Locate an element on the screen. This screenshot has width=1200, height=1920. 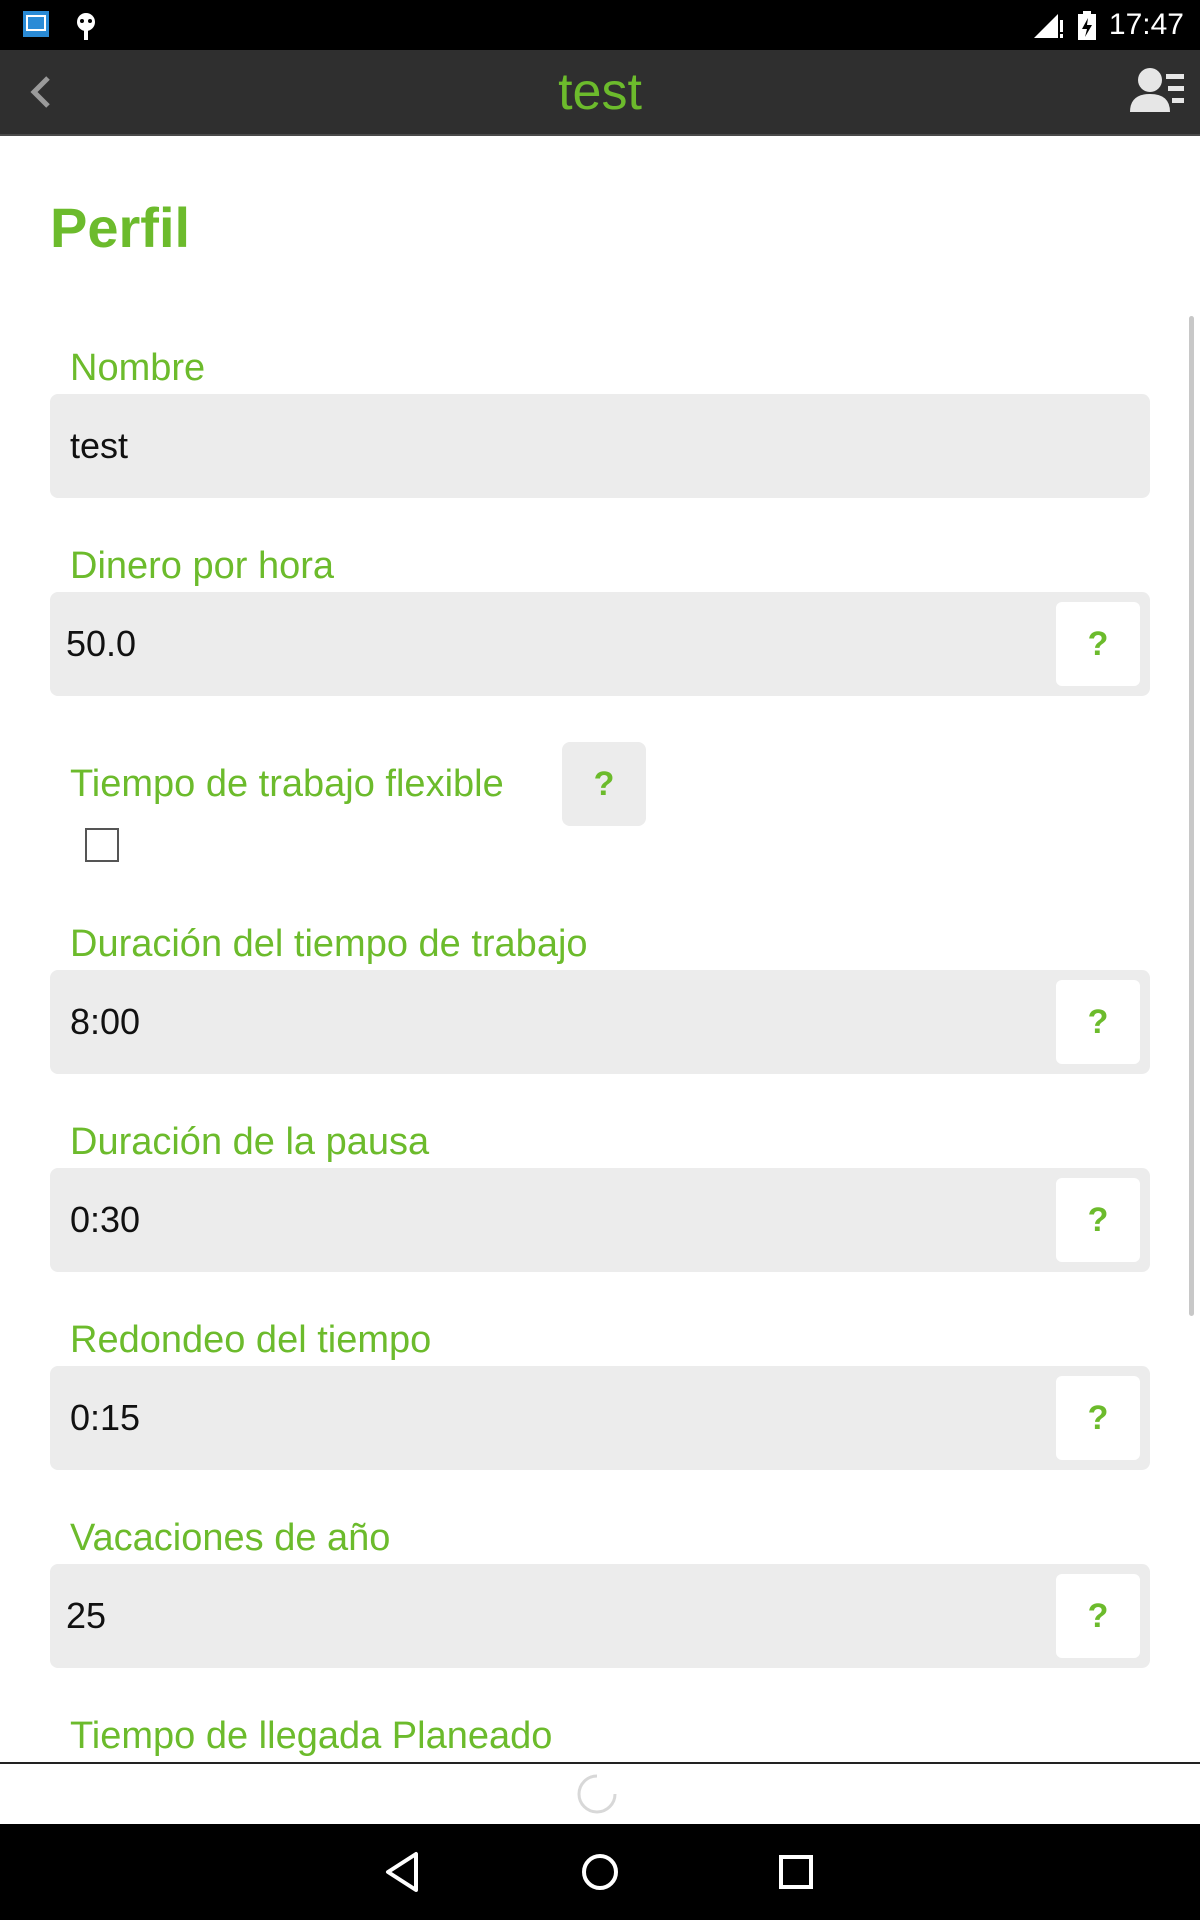
money-per-hour-field: 50.0 ? is located at coordinates (600, 644).